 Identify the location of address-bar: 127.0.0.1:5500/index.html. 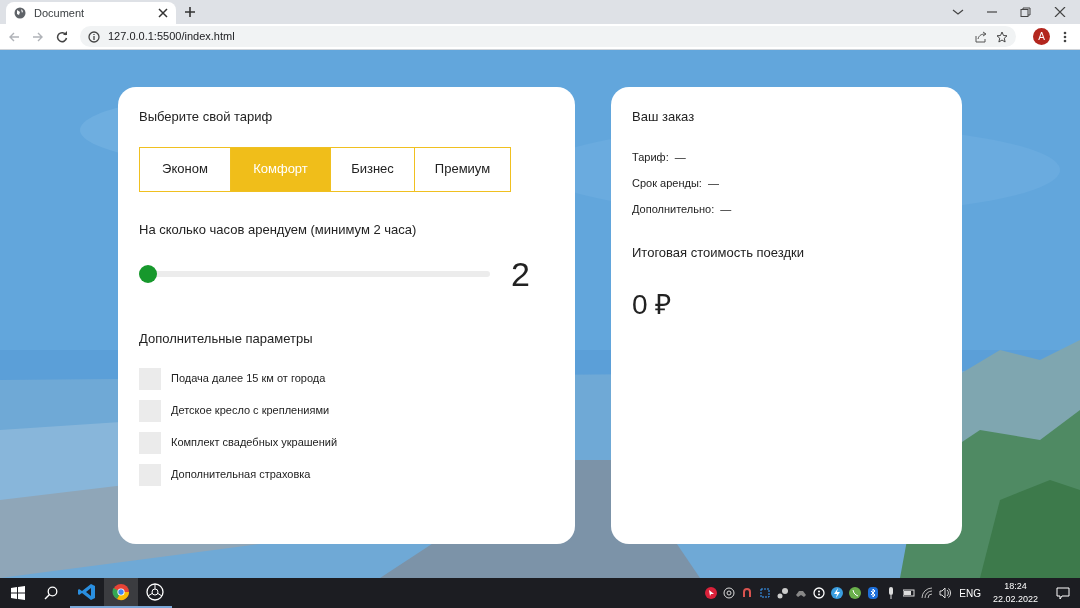
(548, 36).